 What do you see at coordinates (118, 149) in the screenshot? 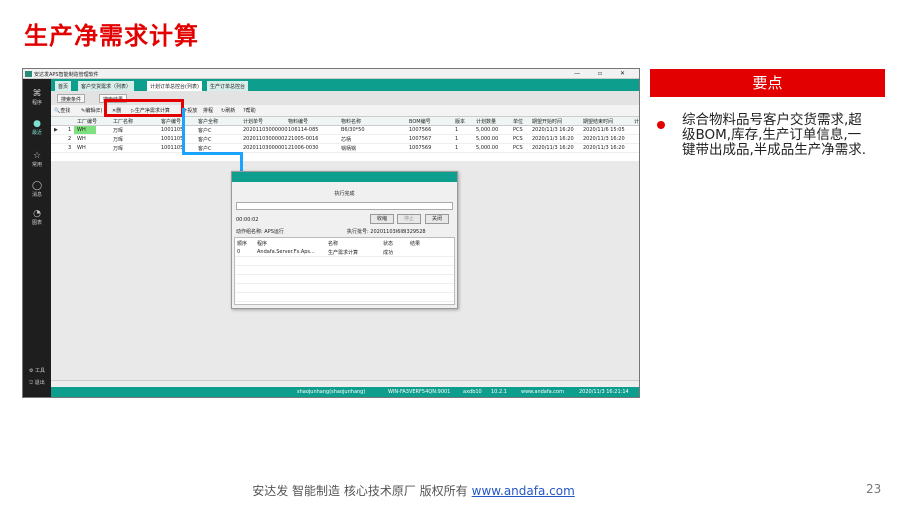
I see `table-cell: 万晖` at bounding box center [118, 149].